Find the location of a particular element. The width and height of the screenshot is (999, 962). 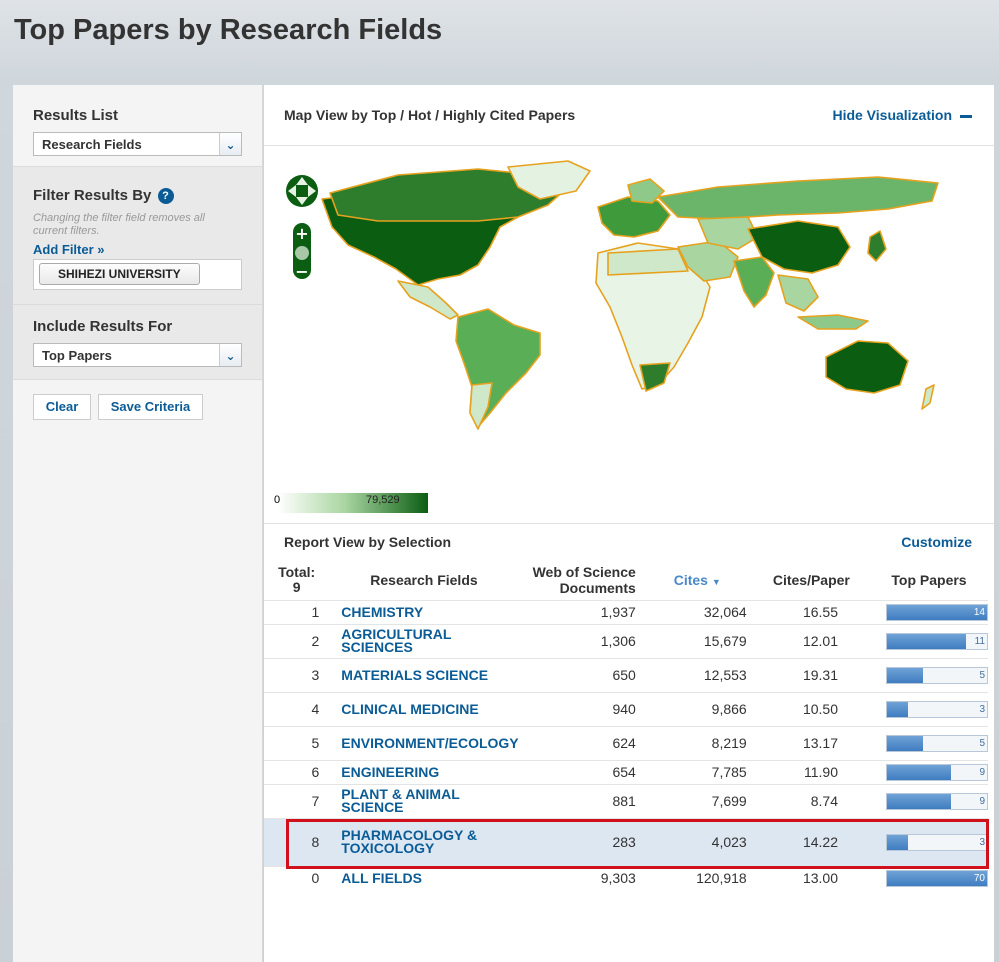

col-research-fields: Research Fields is located at coordinates (423, 580).